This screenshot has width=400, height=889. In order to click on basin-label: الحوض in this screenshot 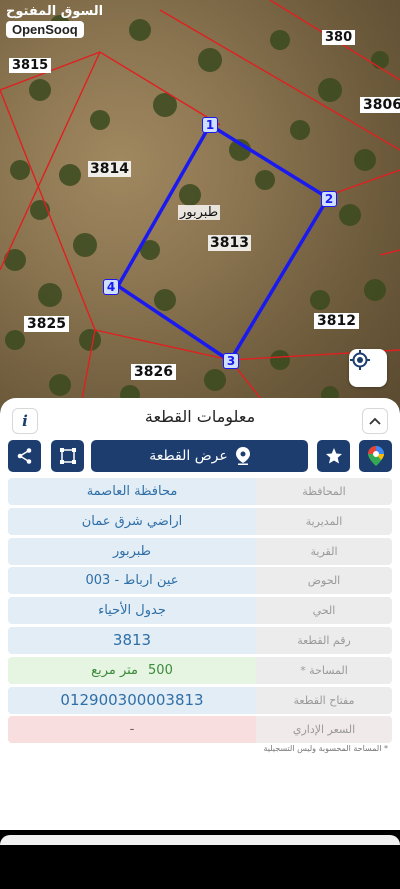, I will do `click(324, 581)`.